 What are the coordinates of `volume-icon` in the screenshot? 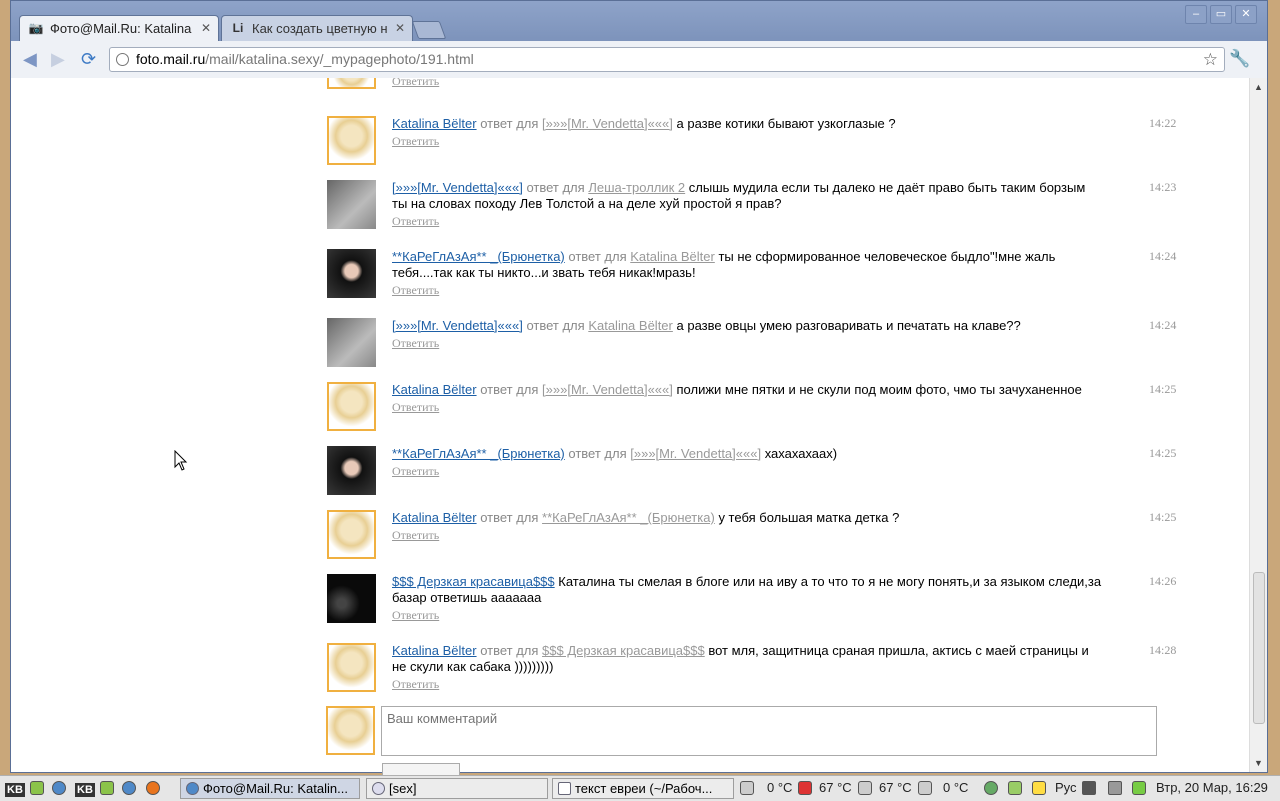 It's located at (1089, 788).